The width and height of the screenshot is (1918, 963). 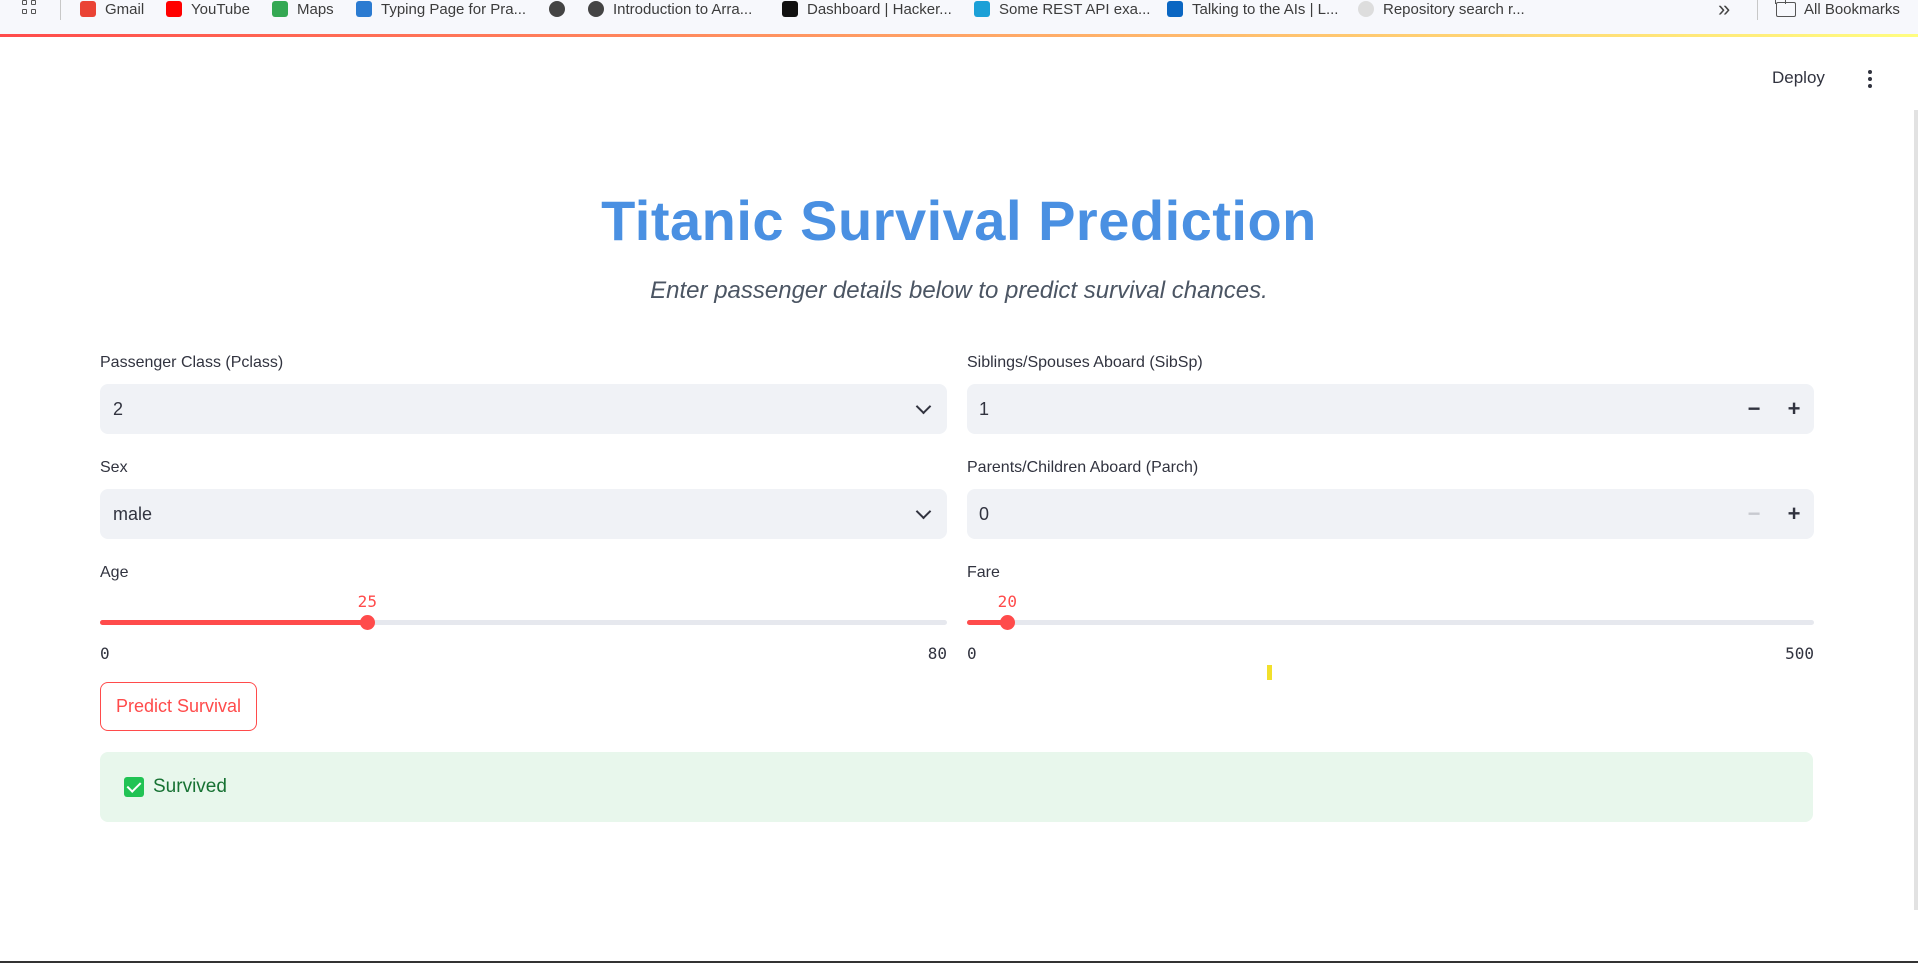 What do you see at coordinates (982, 9) in the screenshot?
I see `cisco-icon` at bounding box center [982, 9].